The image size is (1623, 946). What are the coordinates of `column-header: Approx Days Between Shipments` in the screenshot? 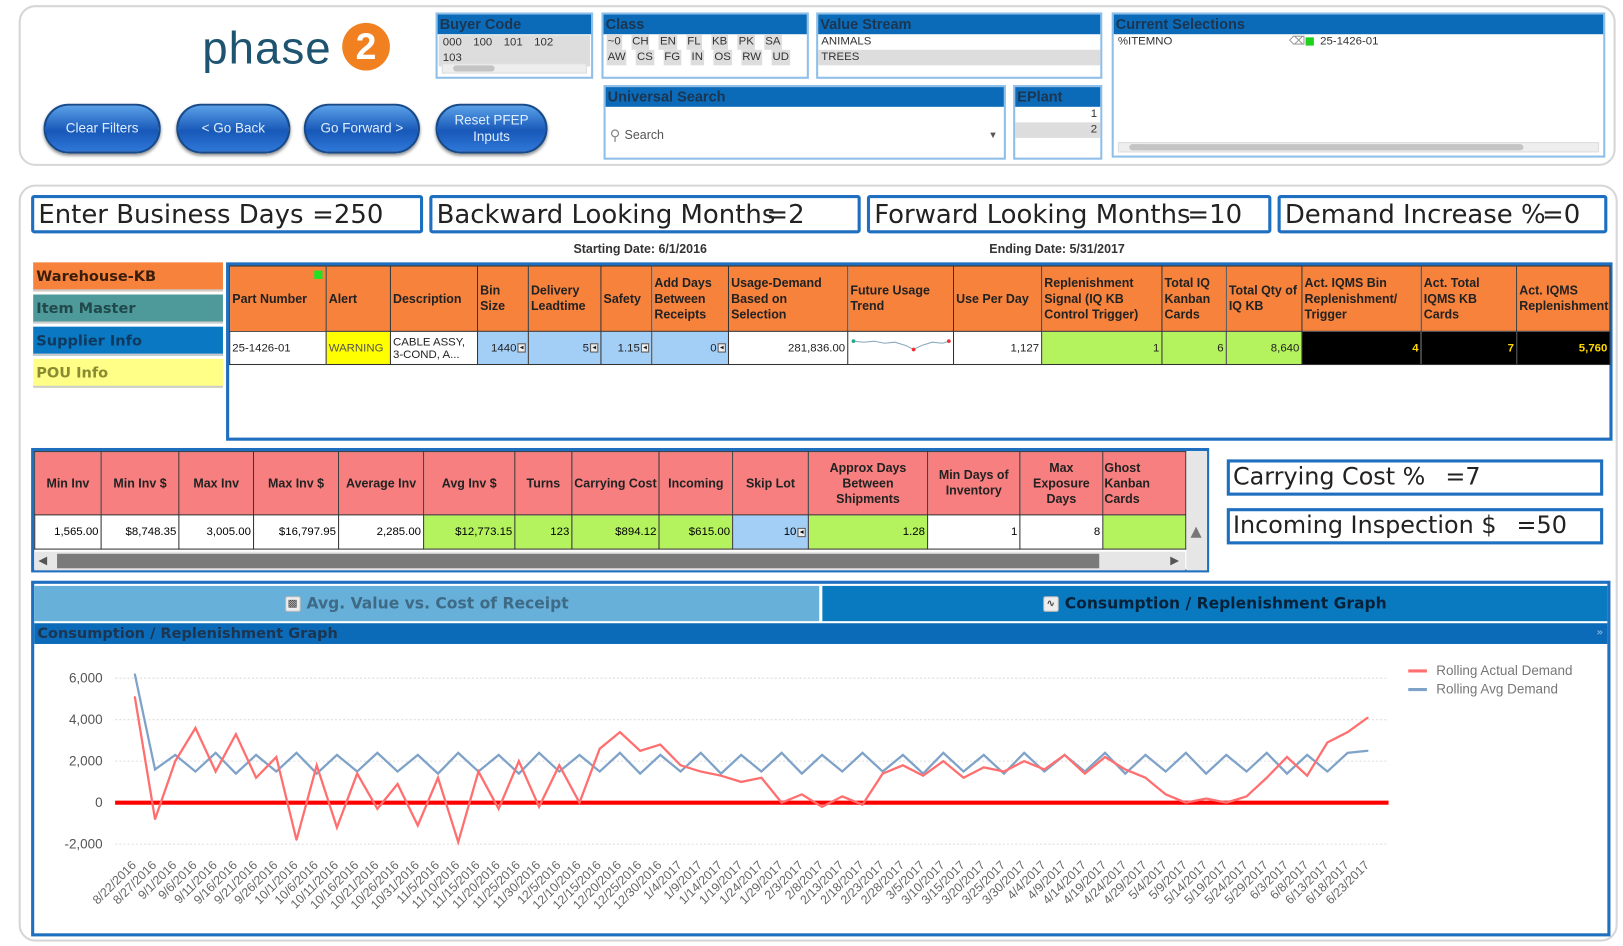 It's located at (868, 483).